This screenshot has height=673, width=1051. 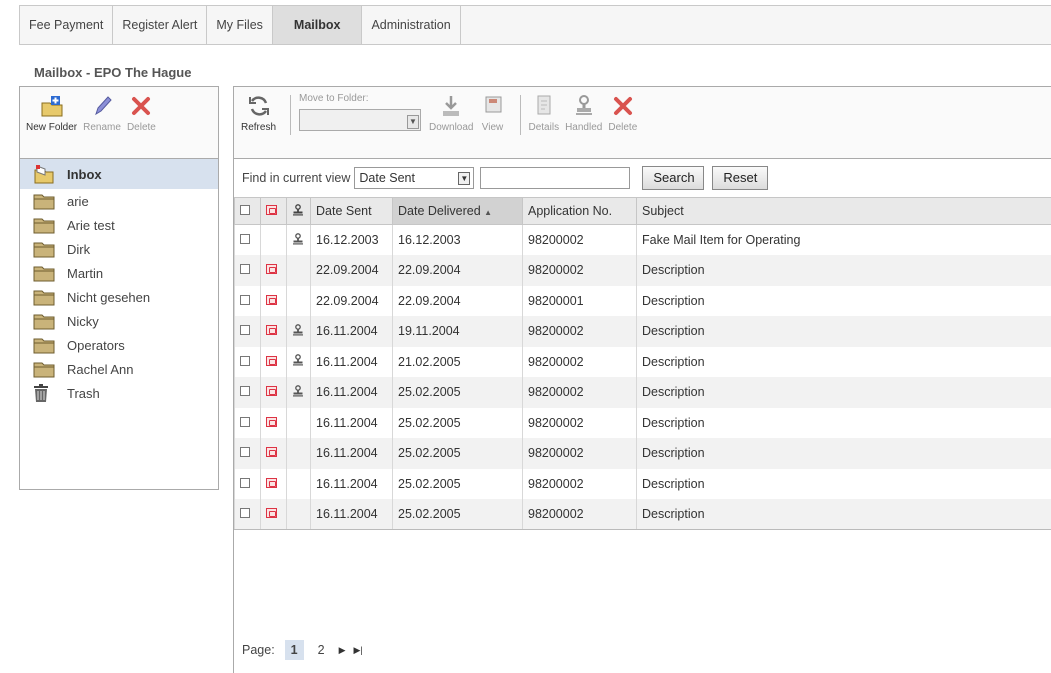 I want to click on reset-button: Reset, so click(x=740, y=178).